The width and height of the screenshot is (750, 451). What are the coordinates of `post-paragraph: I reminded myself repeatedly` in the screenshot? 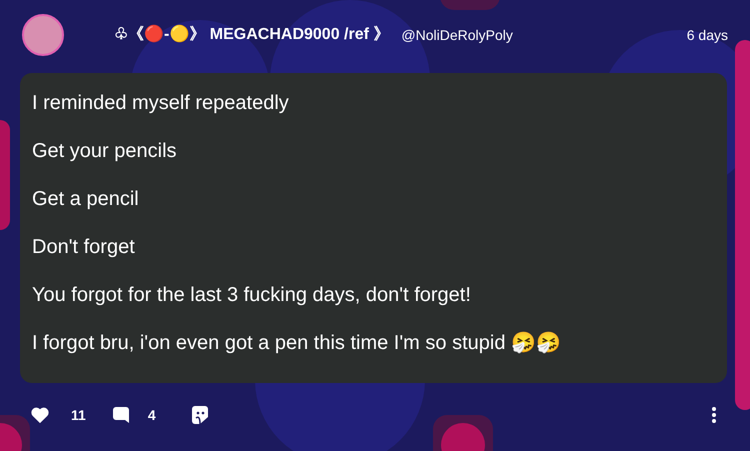 It's located at (161, 103).